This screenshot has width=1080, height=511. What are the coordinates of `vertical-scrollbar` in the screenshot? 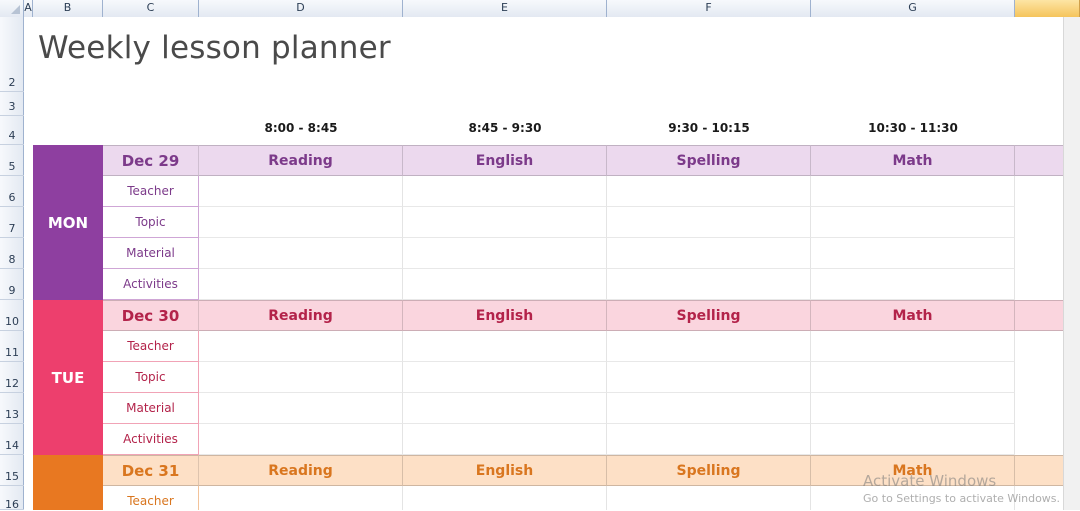 It's located at (1071, 263).